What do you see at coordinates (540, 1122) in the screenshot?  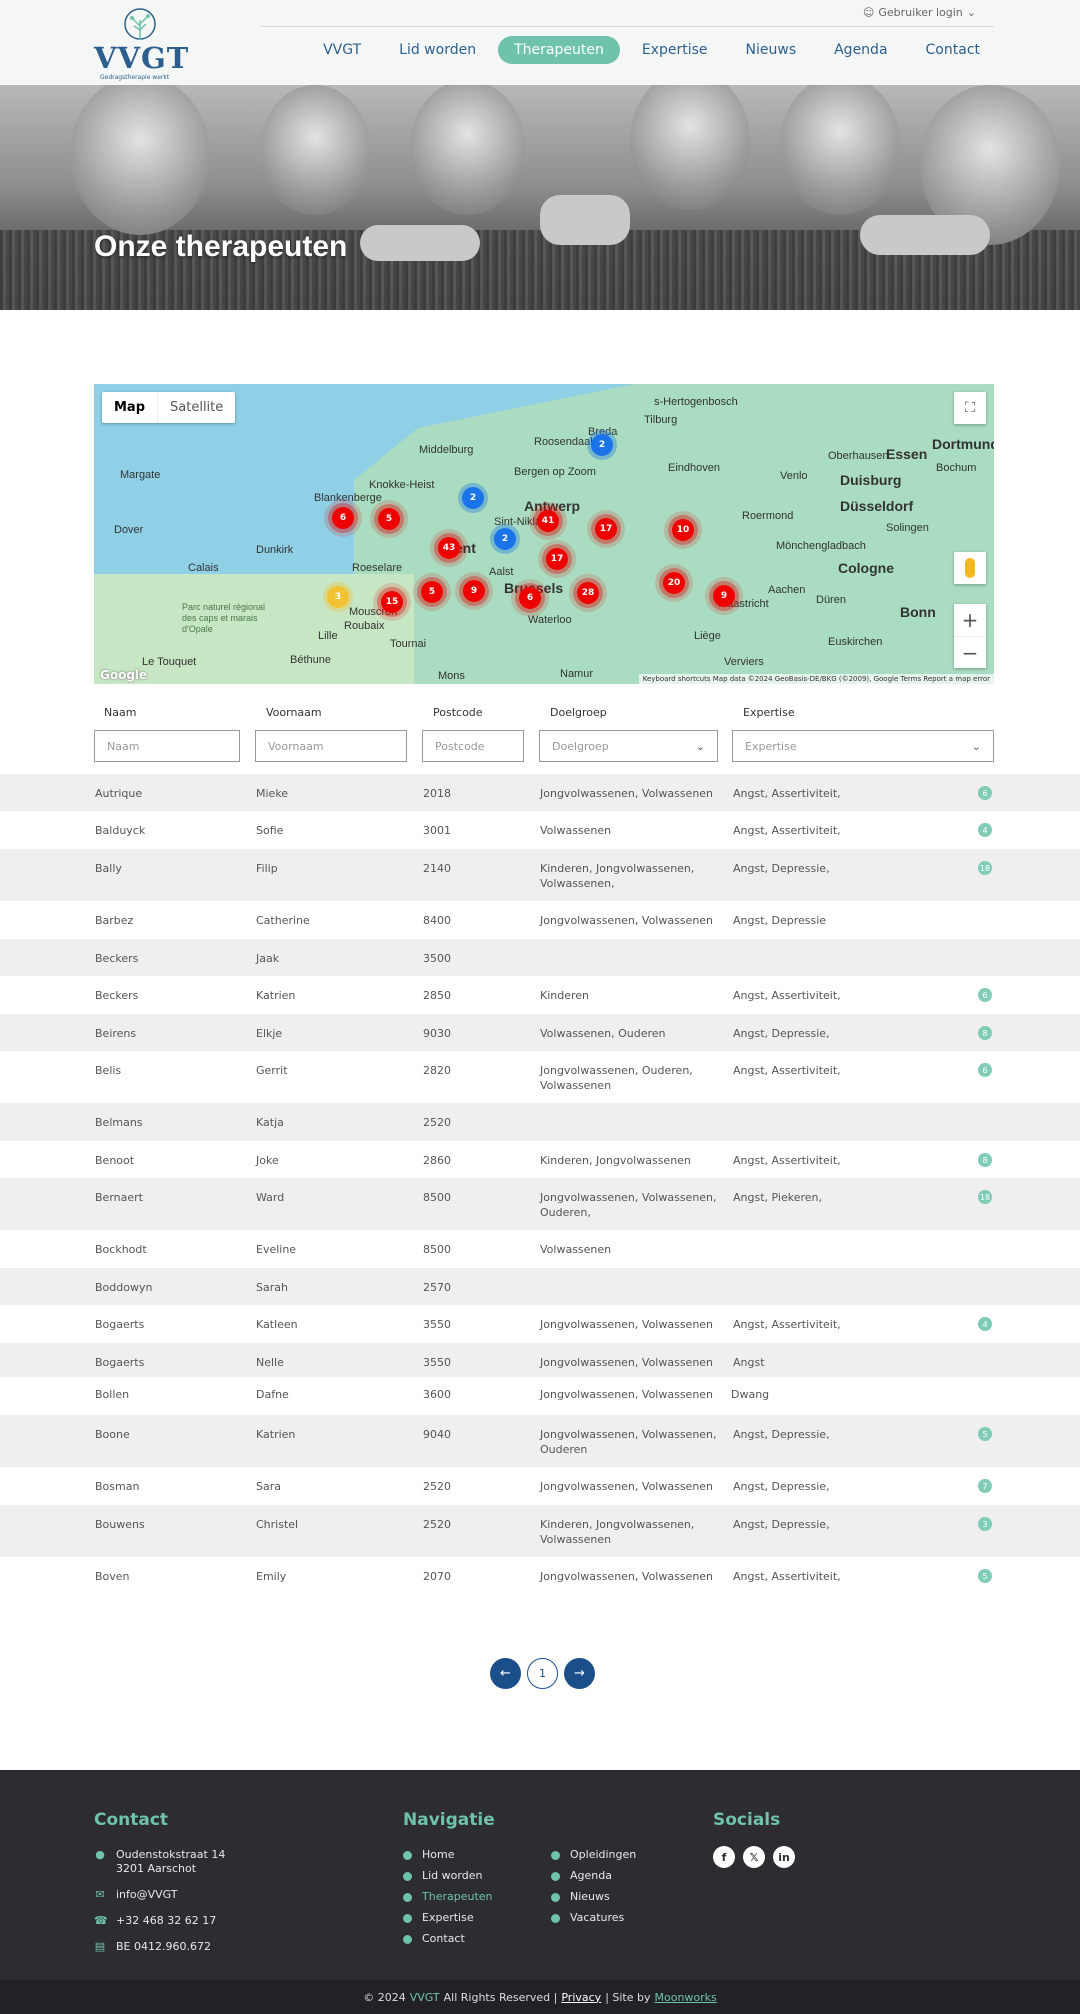 I see `table-row: Belmans Katja 2520` at bounding box center [540, 1122].